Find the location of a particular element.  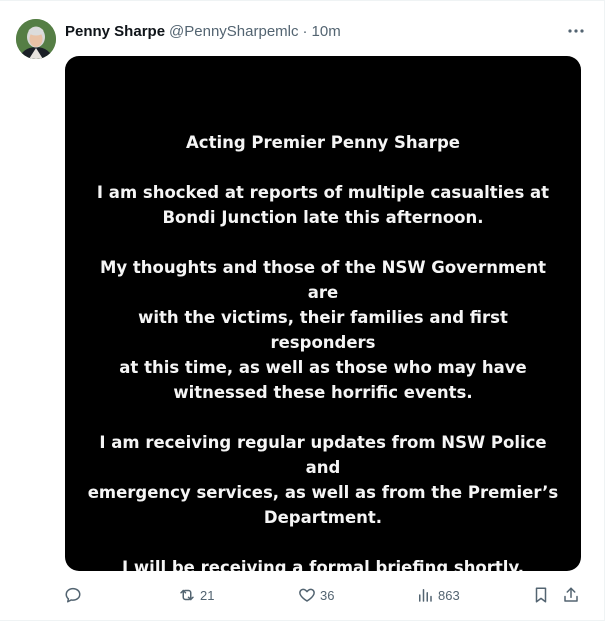

reply-icon is located at coordinates (73, 595).